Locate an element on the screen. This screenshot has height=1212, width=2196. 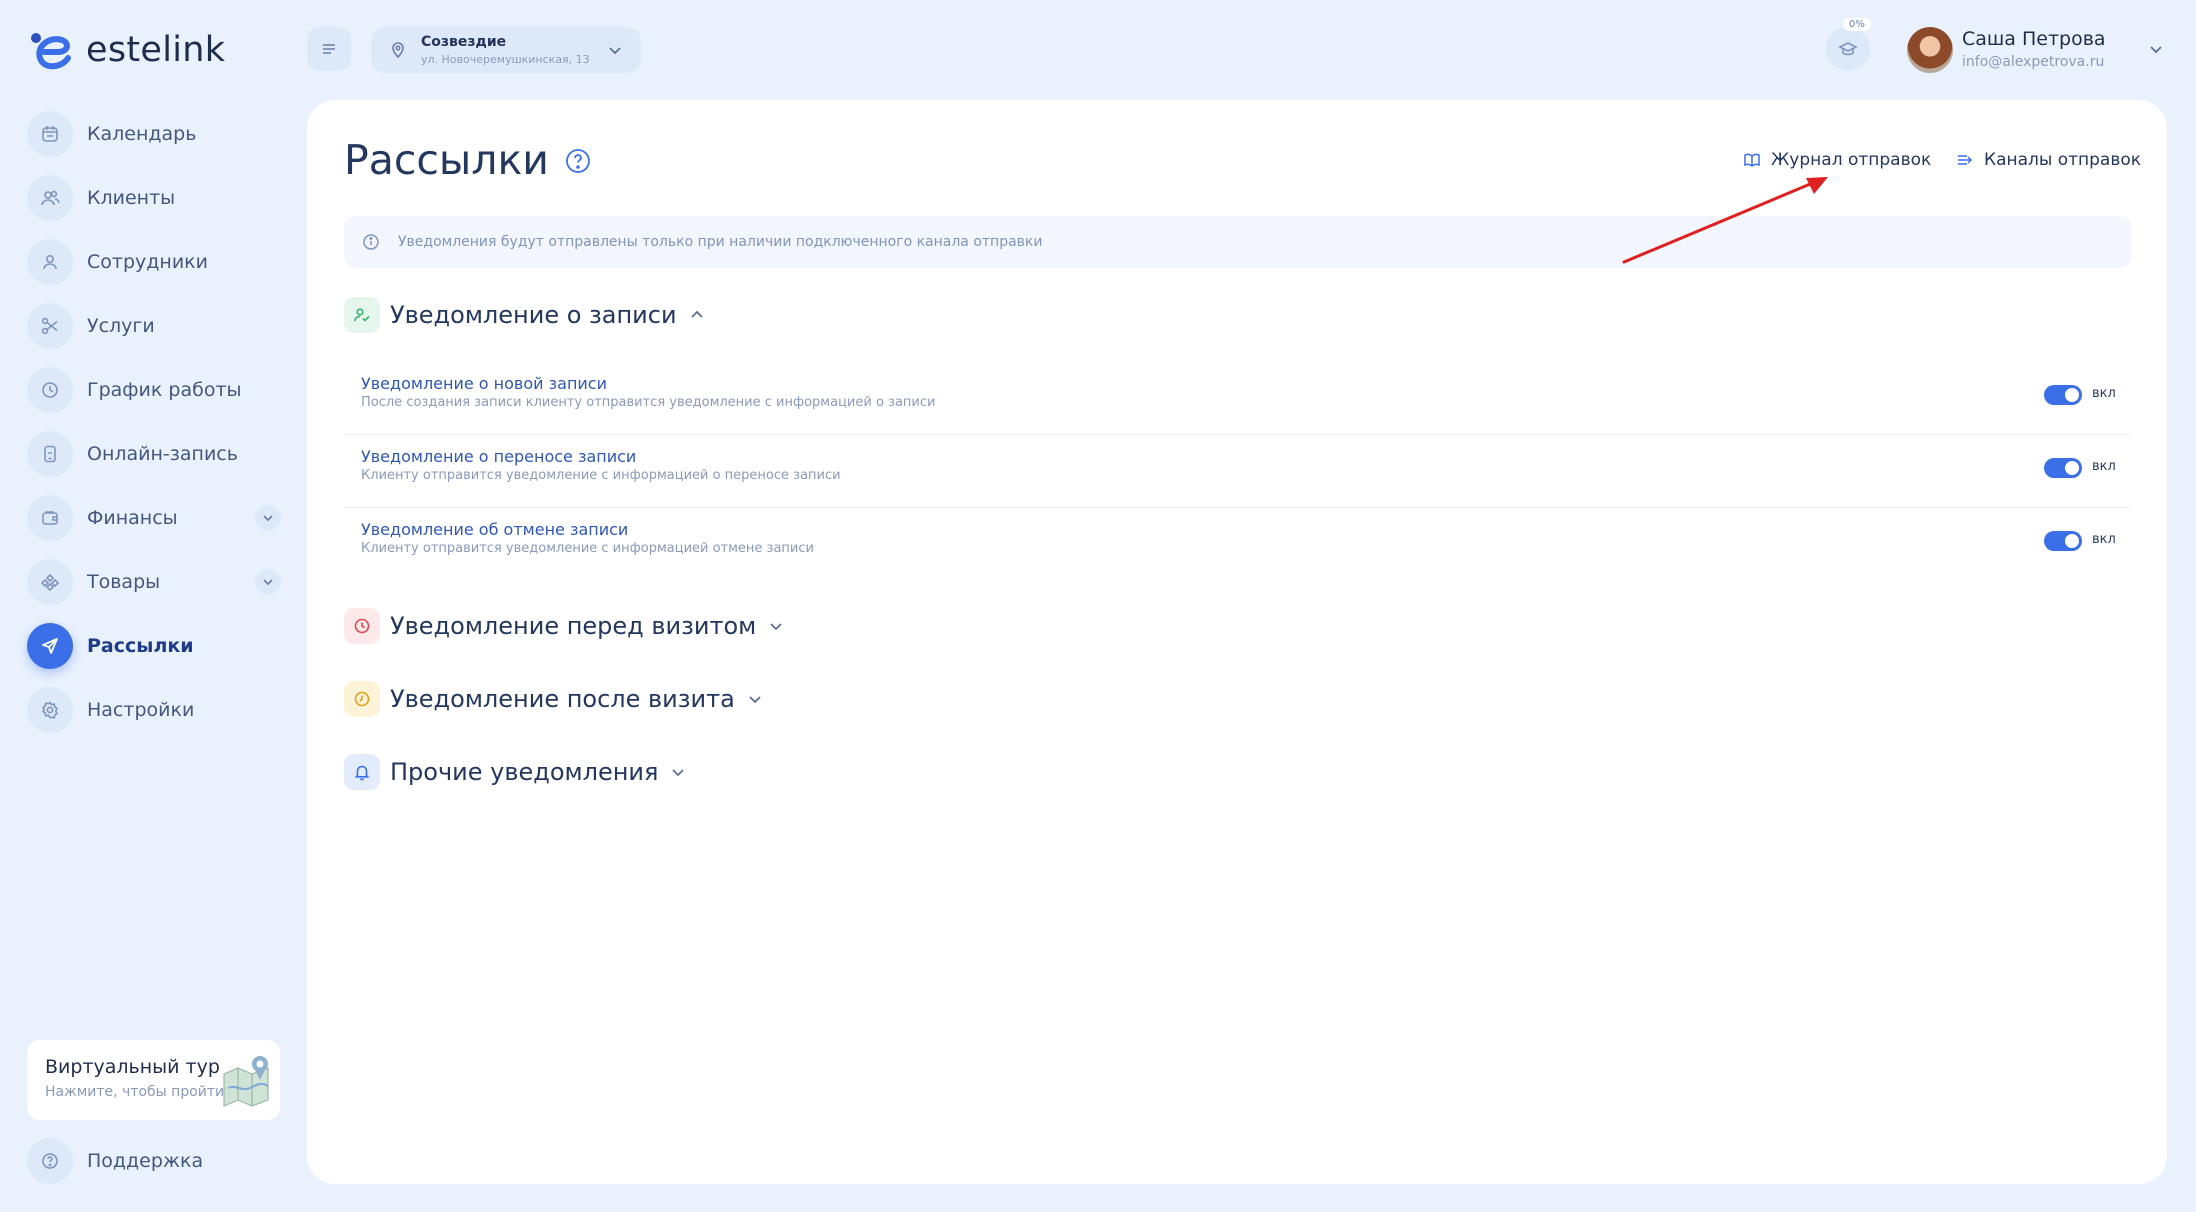
sidebar-item-settings: Настройки is located at coordinates (154, 710).